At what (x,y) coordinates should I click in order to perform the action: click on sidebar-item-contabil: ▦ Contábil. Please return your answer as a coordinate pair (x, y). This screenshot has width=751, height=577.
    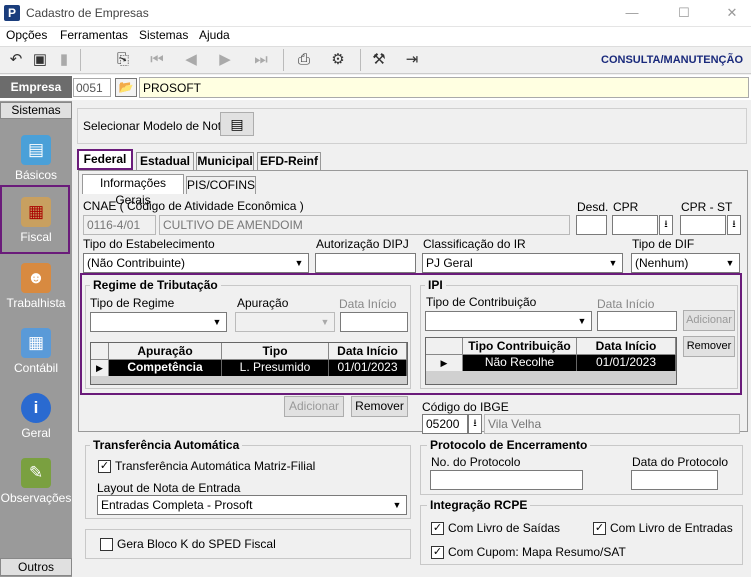
    Looking at the image, I should click on (36, 357).